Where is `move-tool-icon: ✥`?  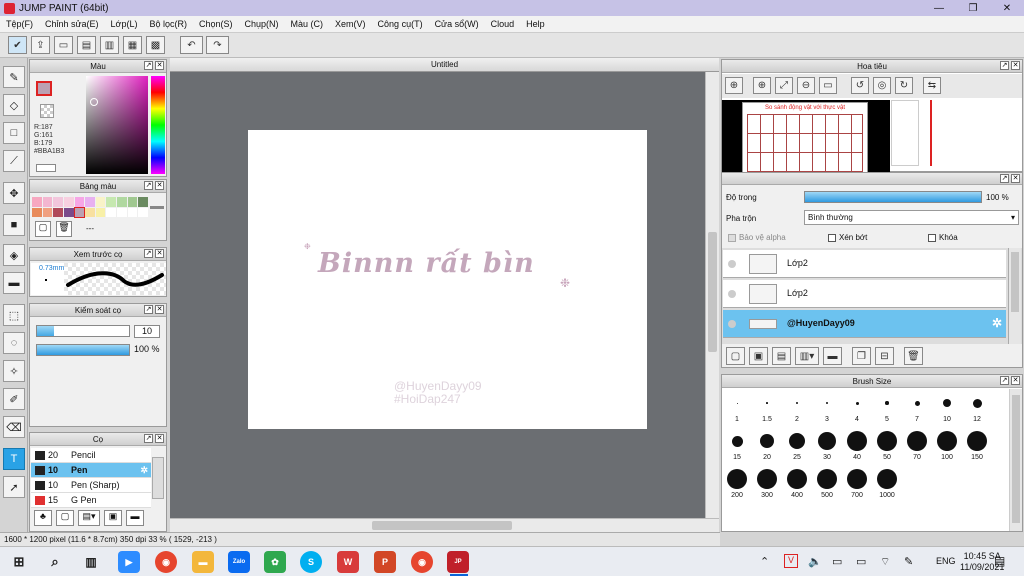 move-tool-icon: ✥ is located at coordinates (14, 193).